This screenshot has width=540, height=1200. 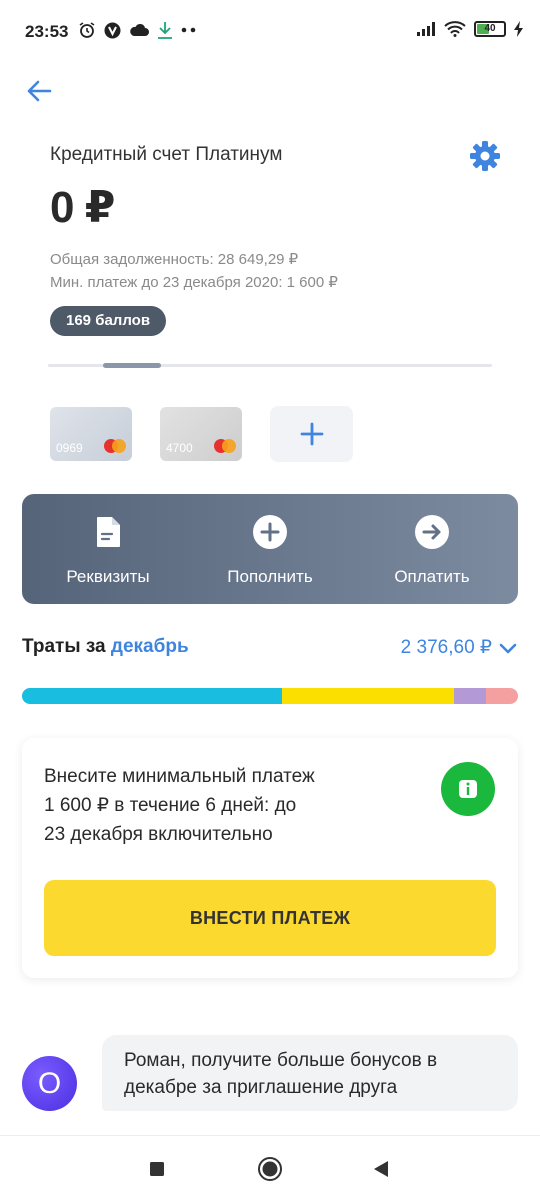 What do you see at coordinates (47, 31) in the screenshot?
I see `status-time: 23:53` at bounding box center [47, 31].